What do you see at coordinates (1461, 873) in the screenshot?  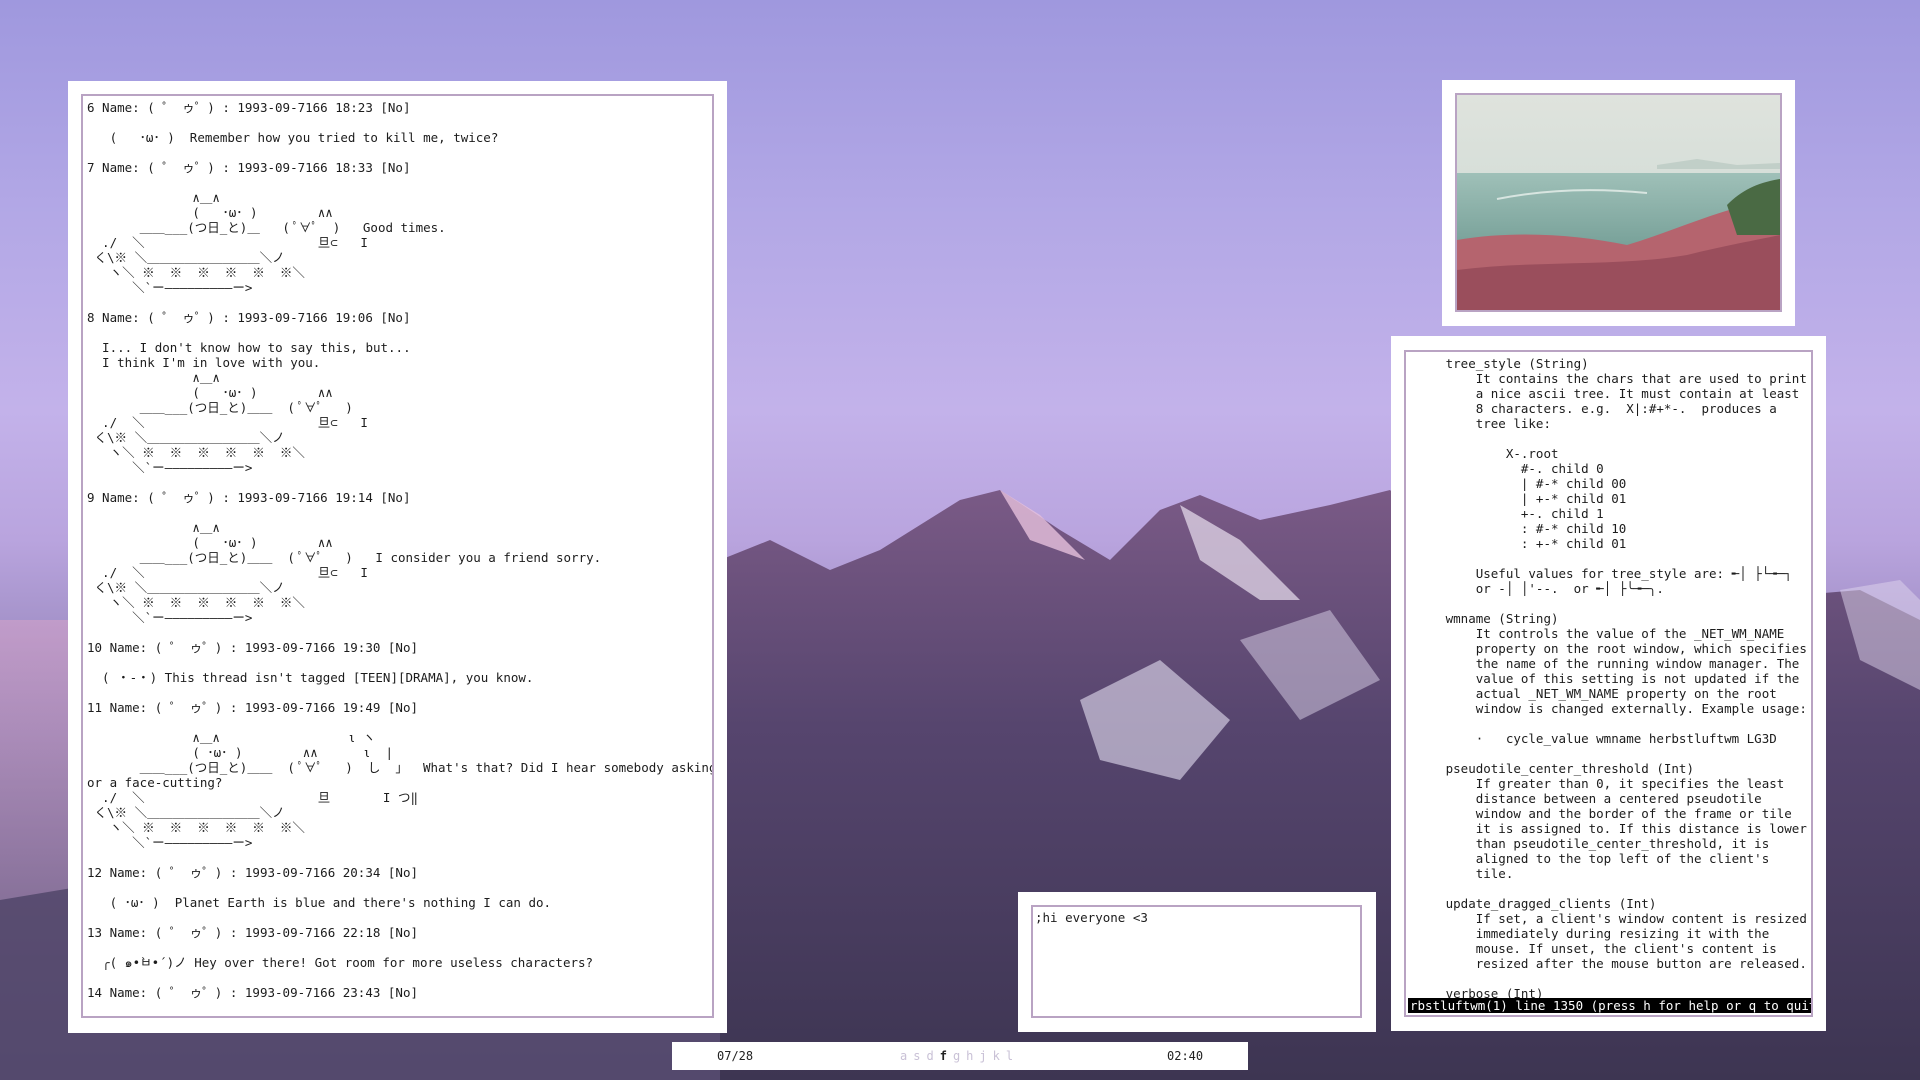 I see `manpage-line: tile.` at bounding box center [1461, 873].